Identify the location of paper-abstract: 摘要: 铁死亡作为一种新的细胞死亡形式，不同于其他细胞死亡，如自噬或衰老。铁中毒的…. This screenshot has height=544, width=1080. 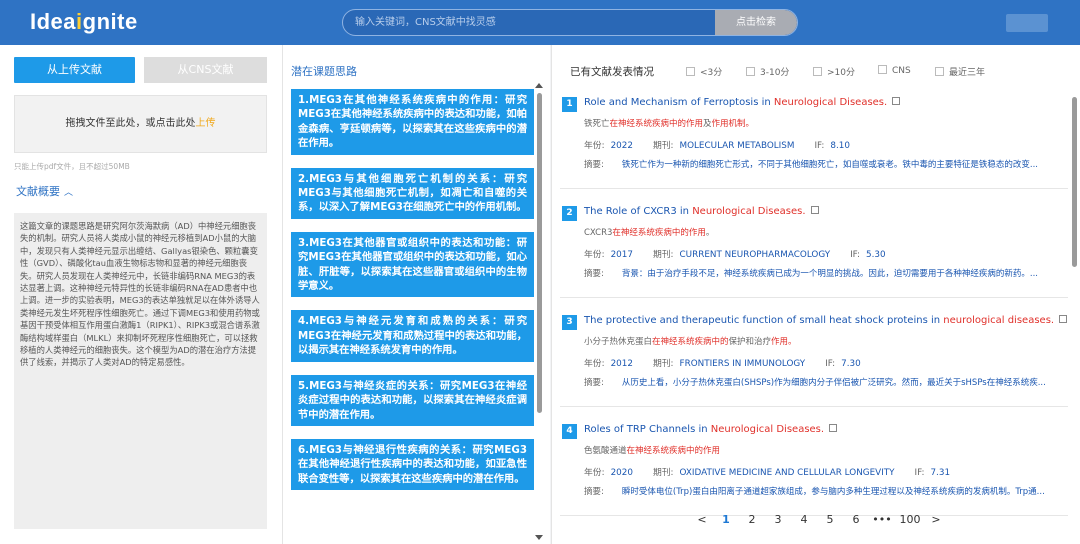
(811, 165).